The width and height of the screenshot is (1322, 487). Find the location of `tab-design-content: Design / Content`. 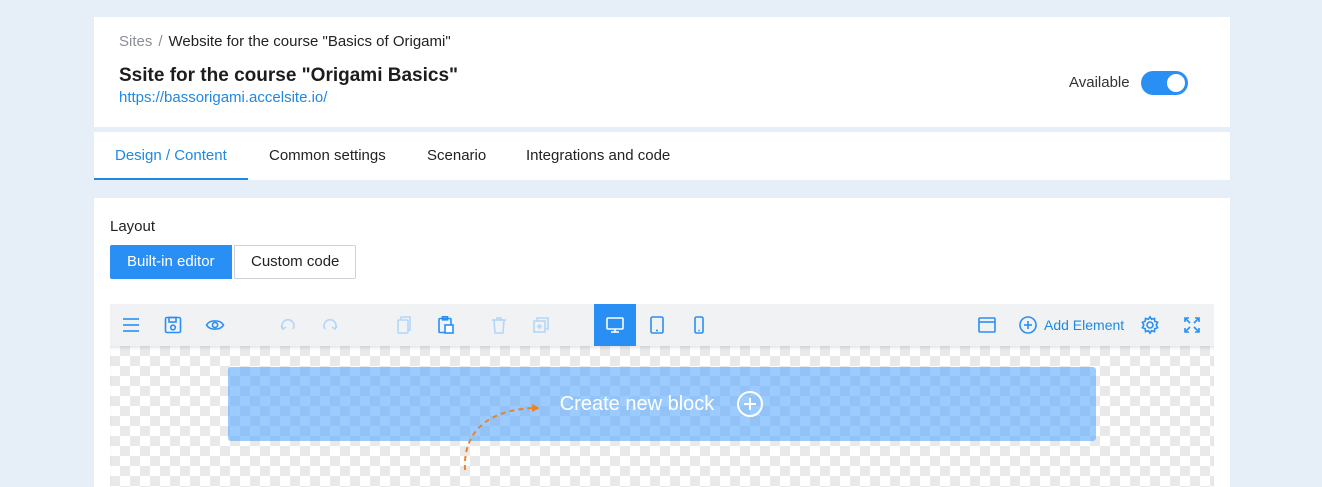

tab-design-content: Design / Content is located at coordinates (171, 156).